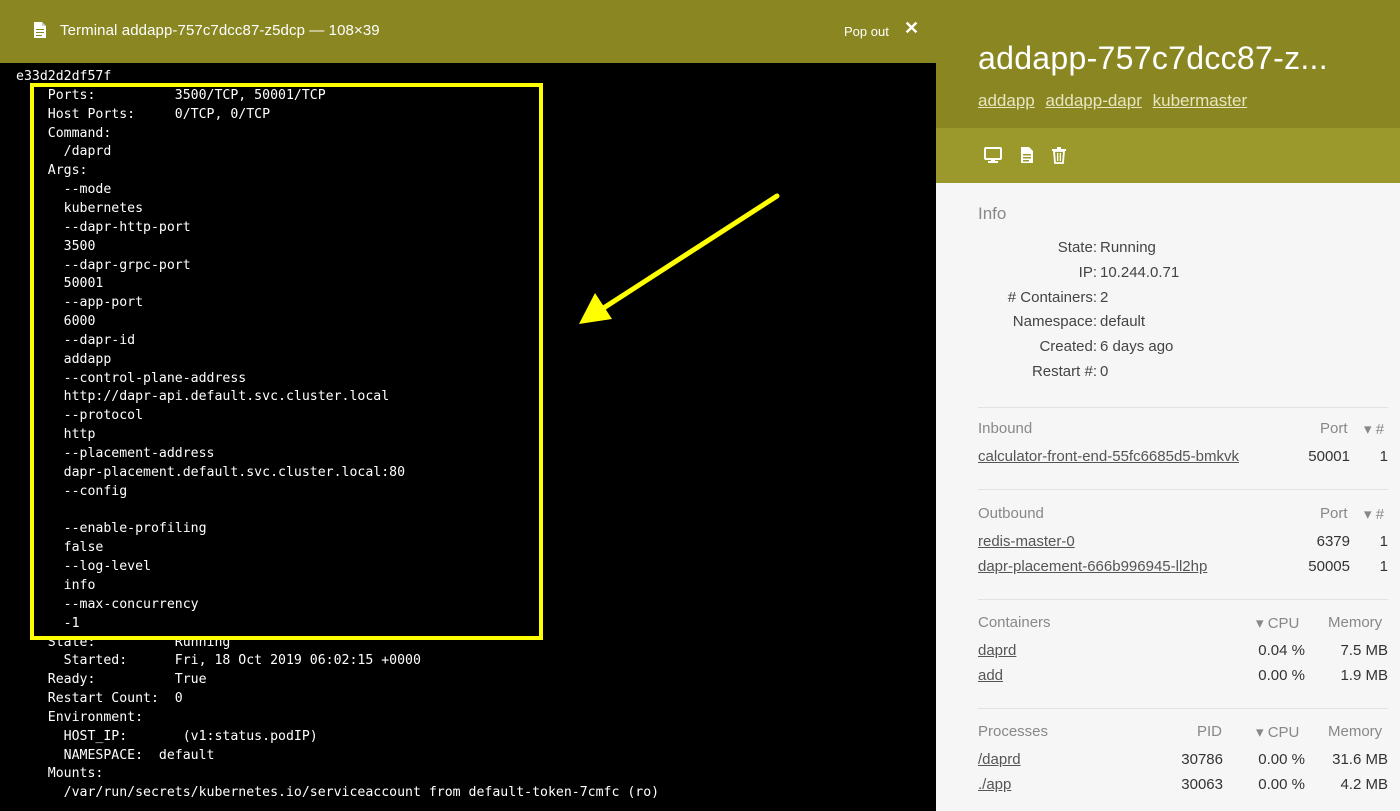 This screenshot has height=811, width=1400. Describe the element at coordinates (56, 322) in the screenshot. I see `terminal-line: 6000` at that location.